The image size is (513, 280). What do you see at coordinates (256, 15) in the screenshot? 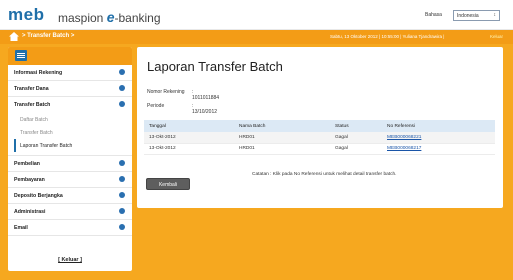
I see `top-header: meb maspion e-banking Bahasa Indonesia ↕` at bounding box center [256, 15].